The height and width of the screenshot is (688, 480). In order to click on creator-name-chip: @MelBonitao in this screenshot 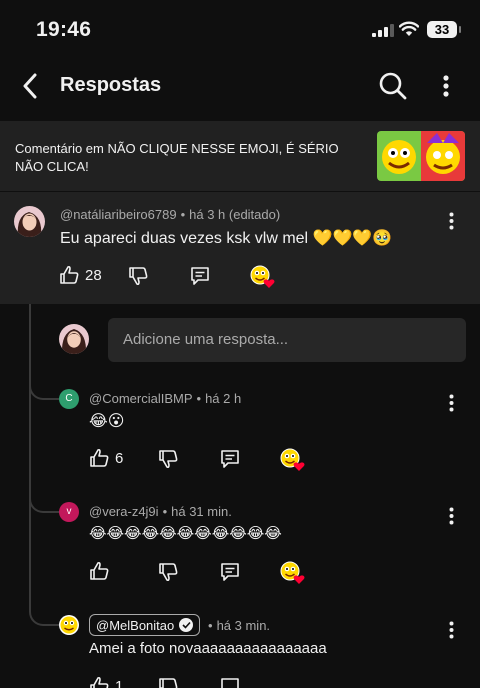, I will do `click(145, 625)`.